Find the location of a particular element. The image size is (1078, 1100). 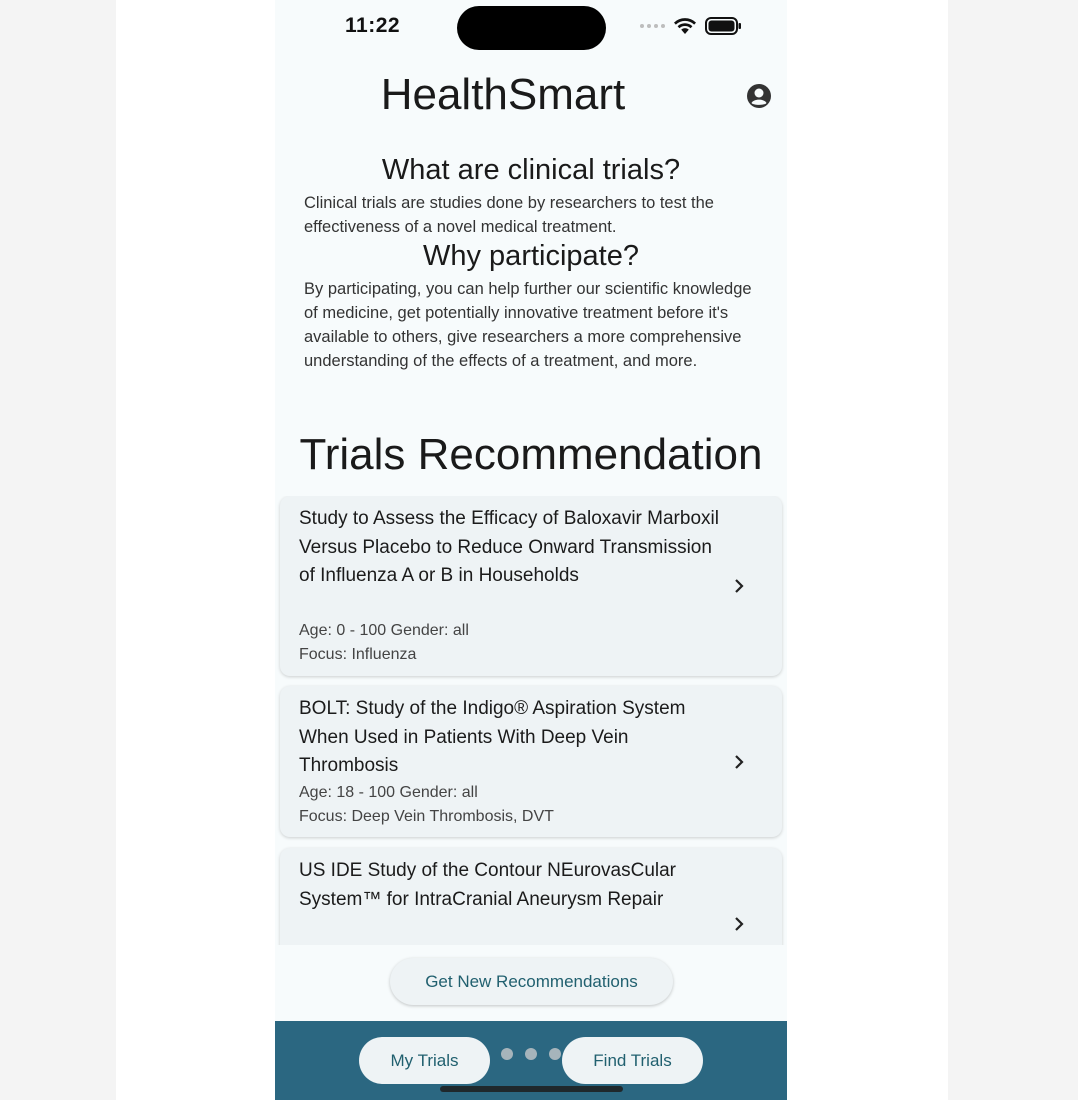

background-left is located at coordinates (58, 550).